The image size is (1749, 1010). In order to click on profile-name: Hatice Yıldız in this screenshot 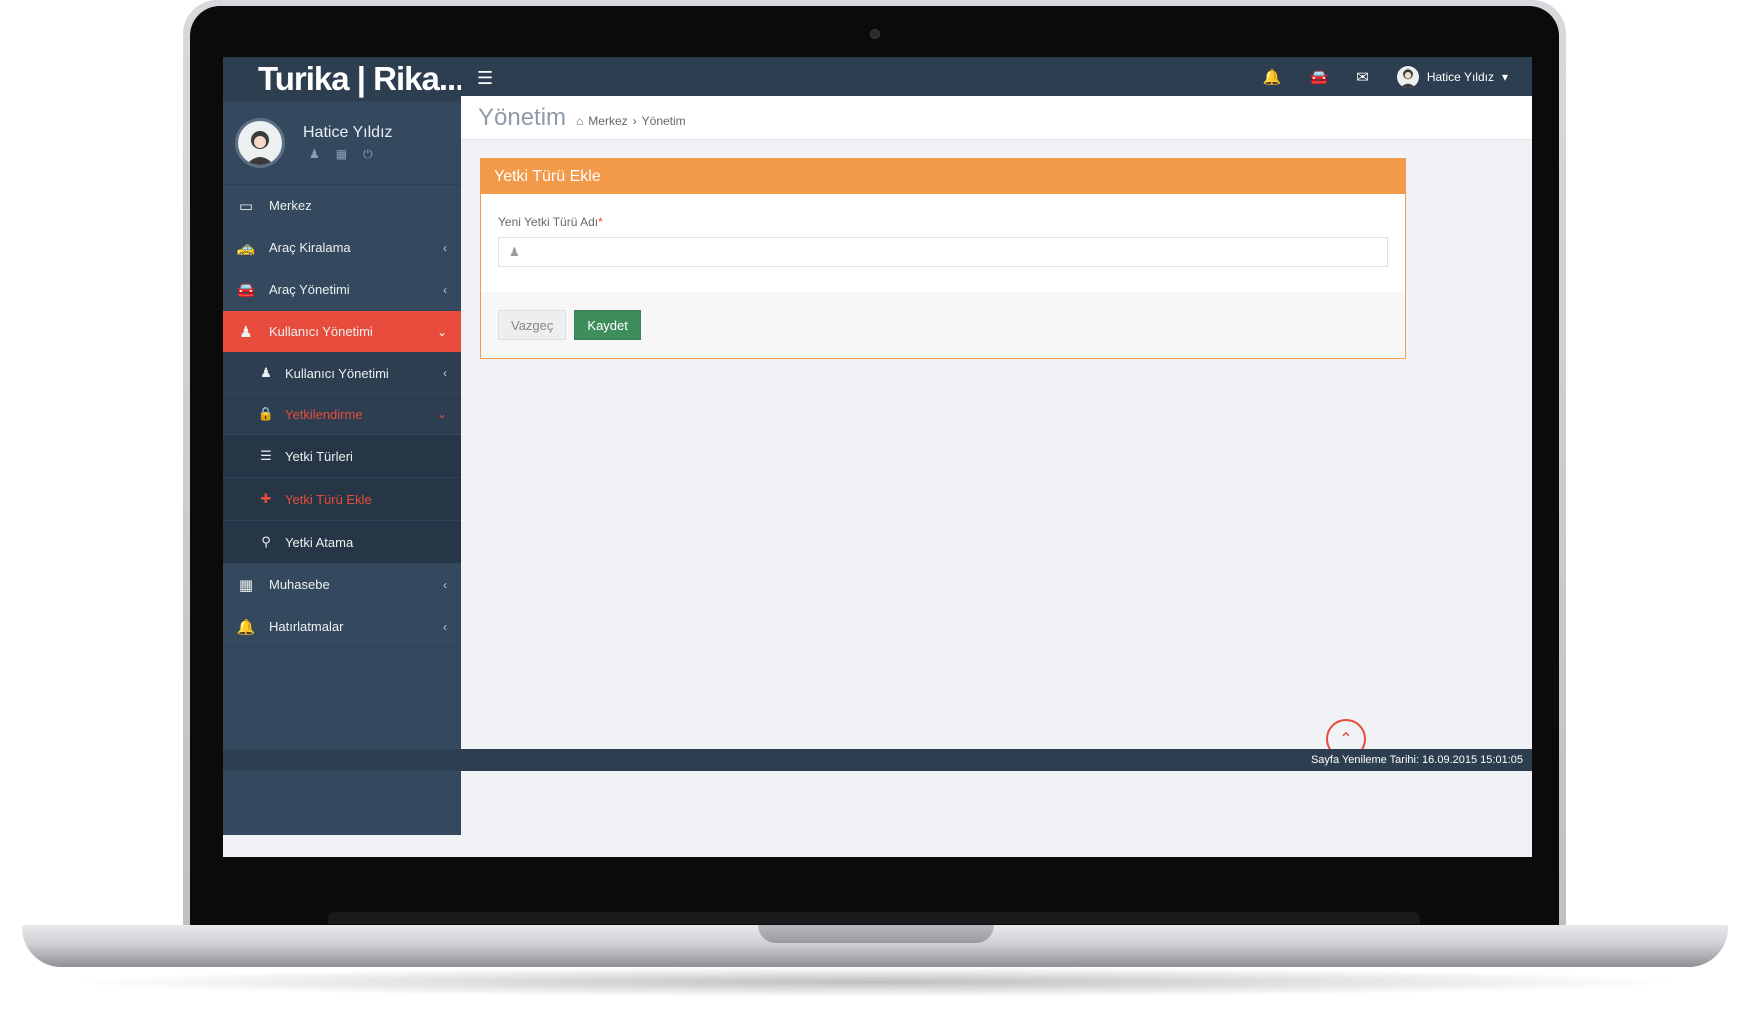, I will do `click(348, 132)`.